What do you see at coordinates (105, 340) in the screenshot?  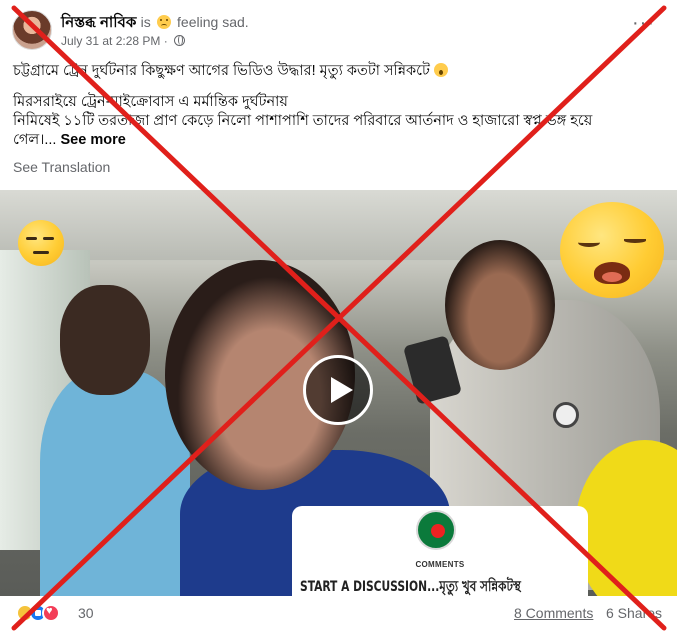 I see `video-scene-head-left` at bounding box center [105, 340].